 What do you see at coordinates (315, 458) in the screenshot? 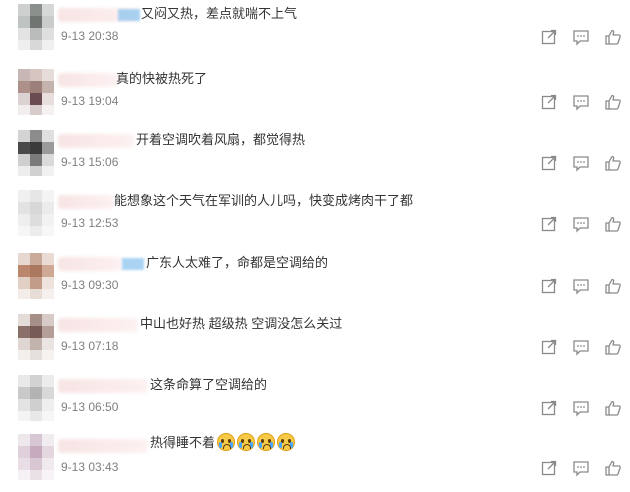
I see `comment-item: 热得睡不着 9-13 03:43` at bounding box center [315, 458].